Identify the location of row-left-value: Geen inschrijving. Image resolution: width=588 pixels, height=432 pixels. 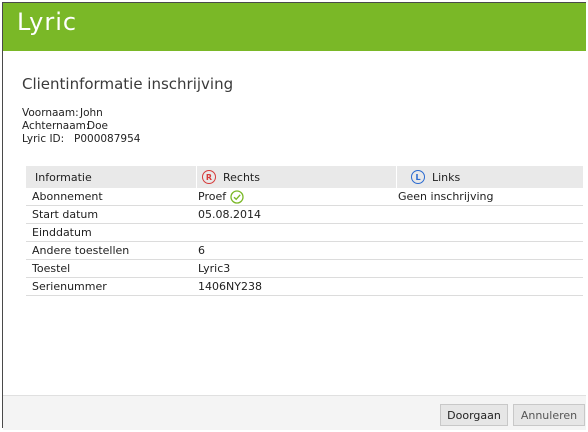
(446, 196).